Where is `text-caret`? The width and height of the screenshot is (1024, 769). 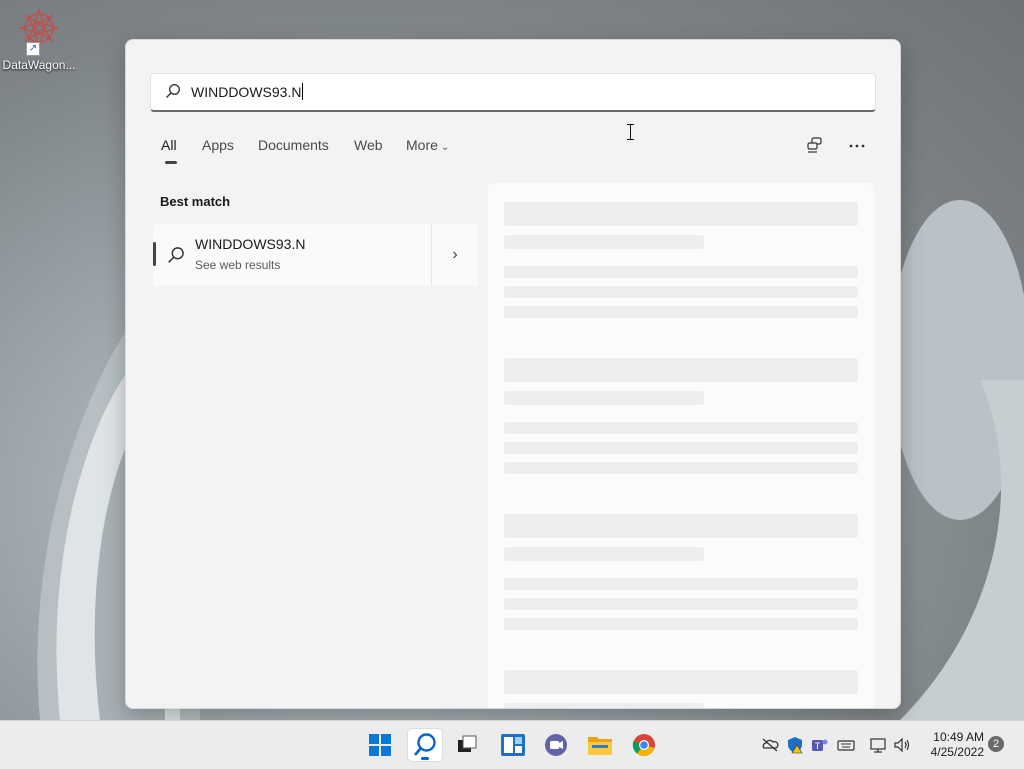 text-caret is located at coordinates (303, 91).